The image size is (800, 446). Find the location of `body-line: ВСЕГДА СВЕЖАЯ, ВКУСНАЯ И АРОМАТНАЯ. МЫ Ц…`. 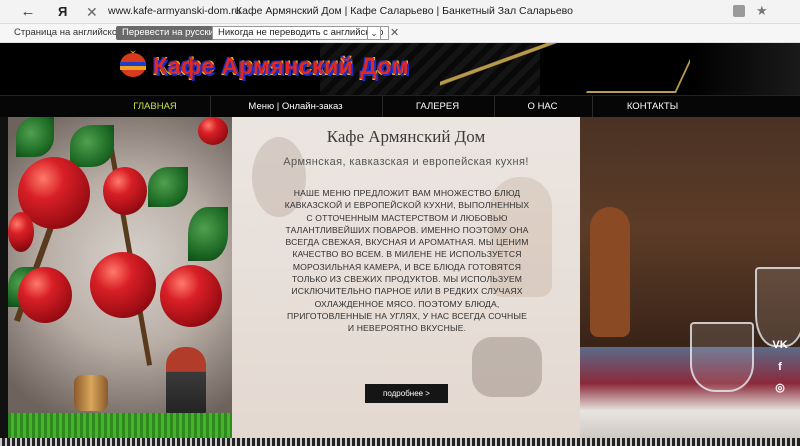

body-line: ВСЕГДА СВЕЖАЯ, ВКУСНАЯ И АРОМАТНАЯ. МЫ Ц… is located at coordinates (407, 242).